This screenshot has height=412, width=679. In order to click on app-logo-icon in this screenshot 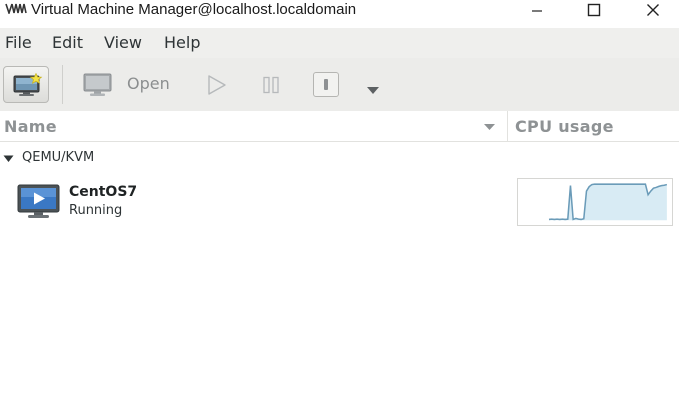, I will do `click(16, 8)`.